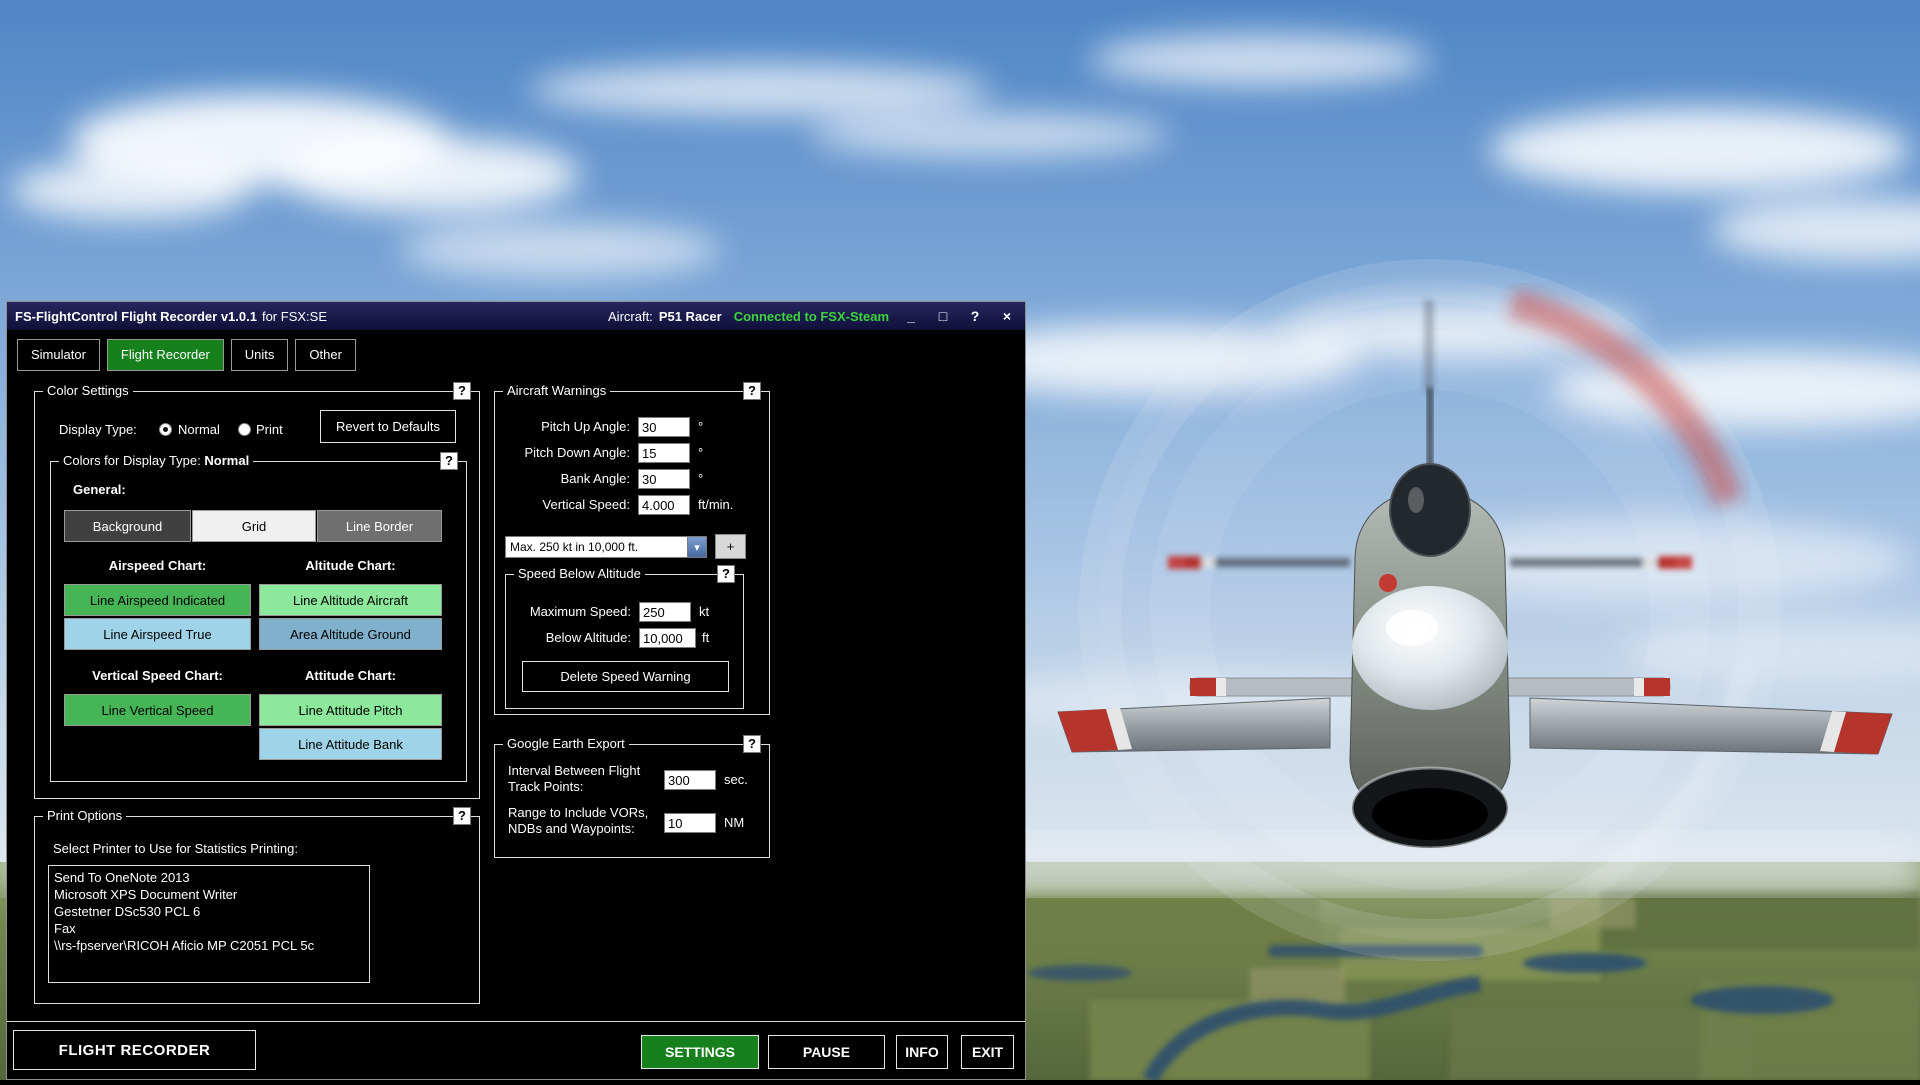  What do you see at coordinates (734, 822) in the screenshot?
I see `range-unit: NM` at bounding box center [734, 822].